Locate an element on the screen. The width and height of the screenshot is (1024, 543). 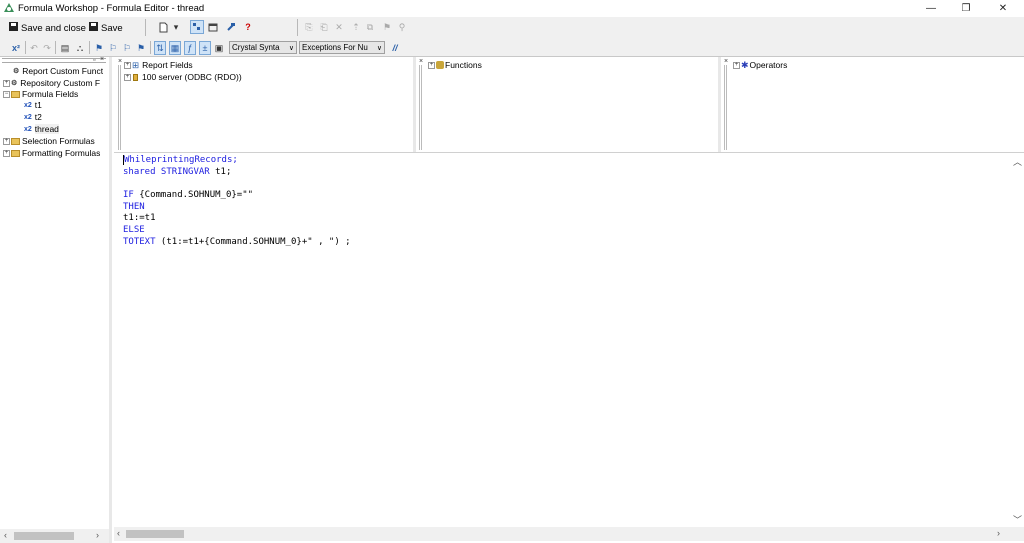
bookmark-icon: ⚑ is located at coordinates (387, 27).